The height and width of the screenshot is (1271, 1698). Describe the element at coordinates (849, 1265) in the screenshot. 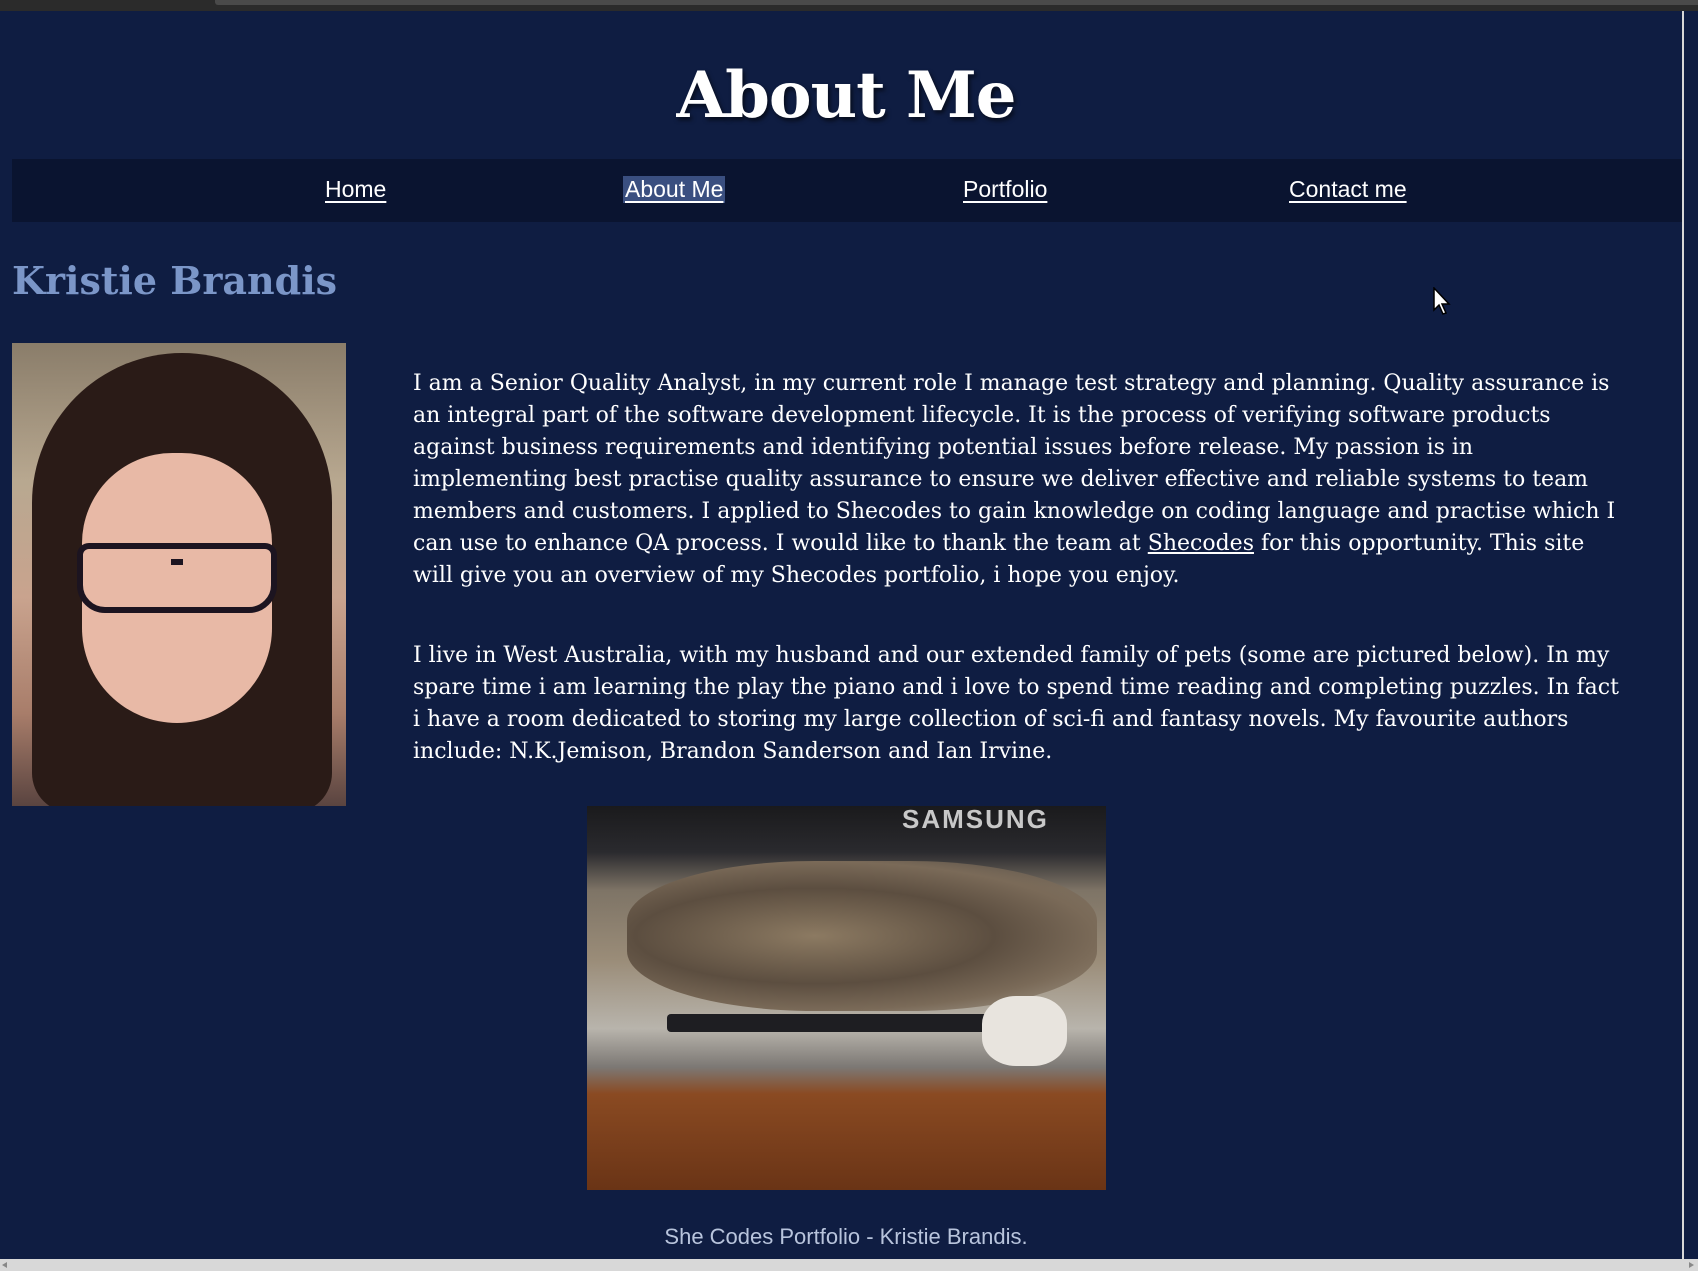

I see `horizontal-scrollbar` at that location.